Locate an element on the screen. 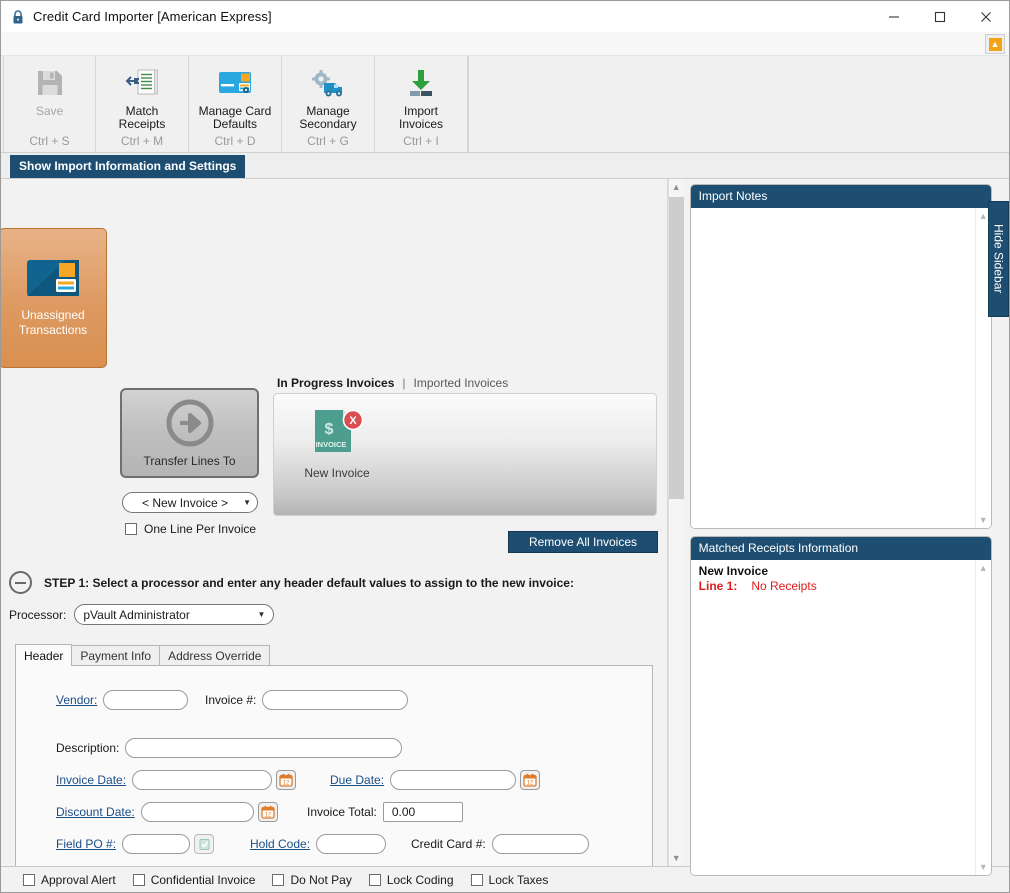 The height and width of the screenshot is (893, 1010). hold-code-input is located at coordinates (351, 844).